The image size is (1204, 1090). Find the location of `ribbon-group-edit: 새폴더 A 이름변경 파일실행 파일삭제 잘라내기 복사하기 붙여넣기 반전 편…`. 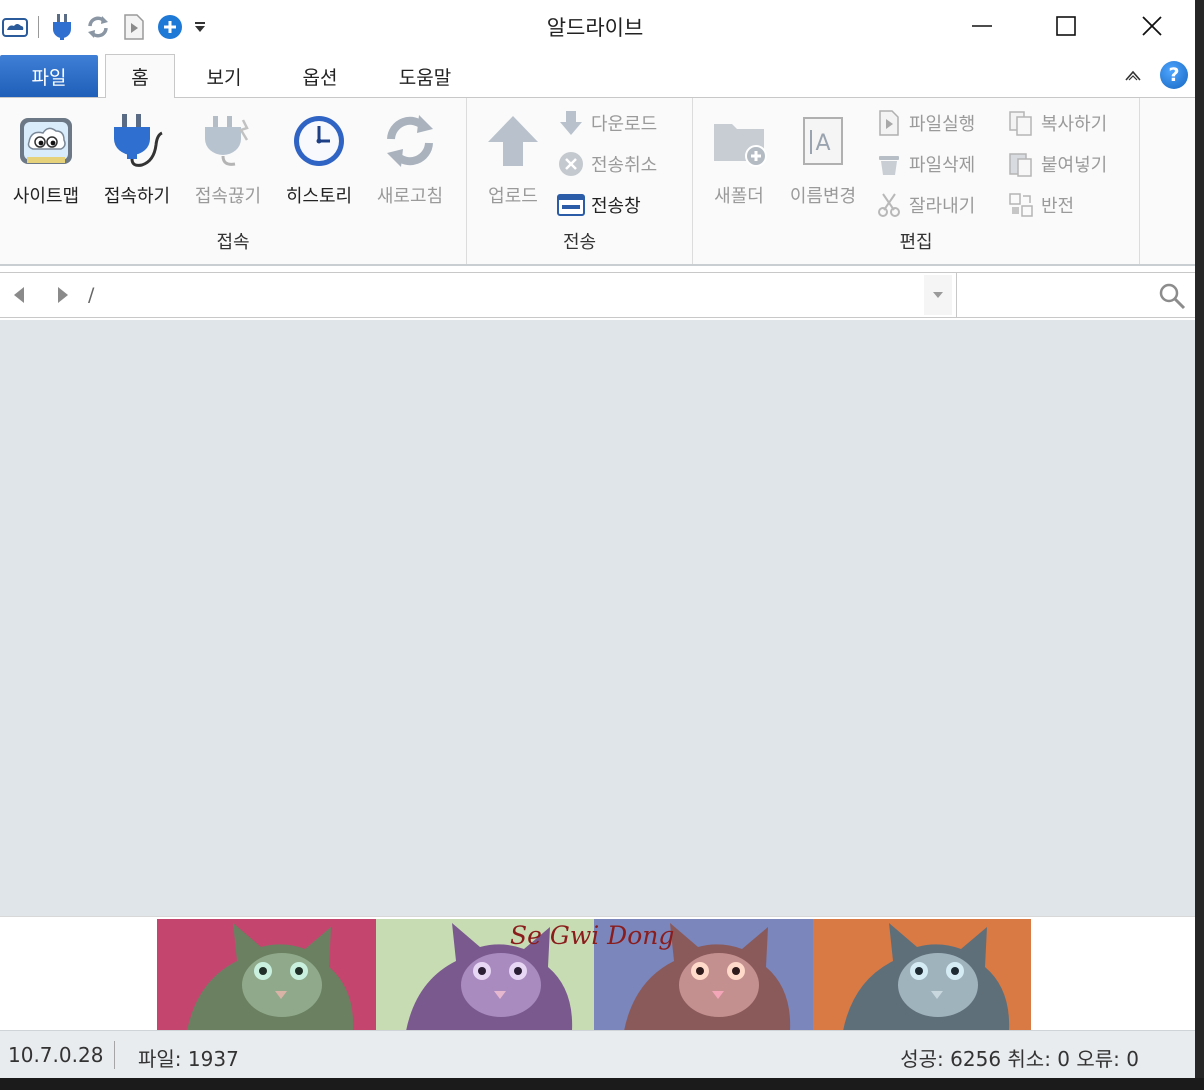

ribbon-group-edit: 새폴더 A 이름변경 파일실행 파일삭제 잘라내기 복사하기 붙여넣기 반전 편… is located at coordinates (916, 181).